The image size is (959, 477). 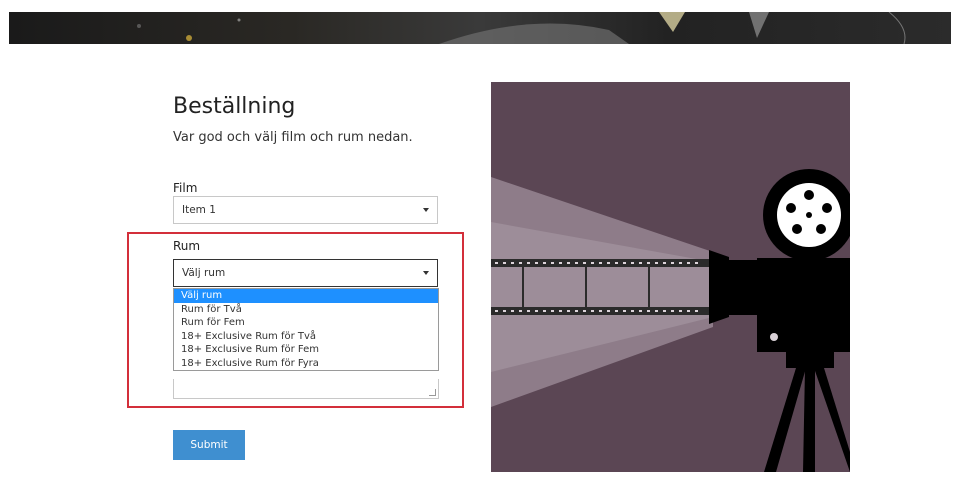 I want to click on film-select-value: Item 1, so click(x=199, y=210).